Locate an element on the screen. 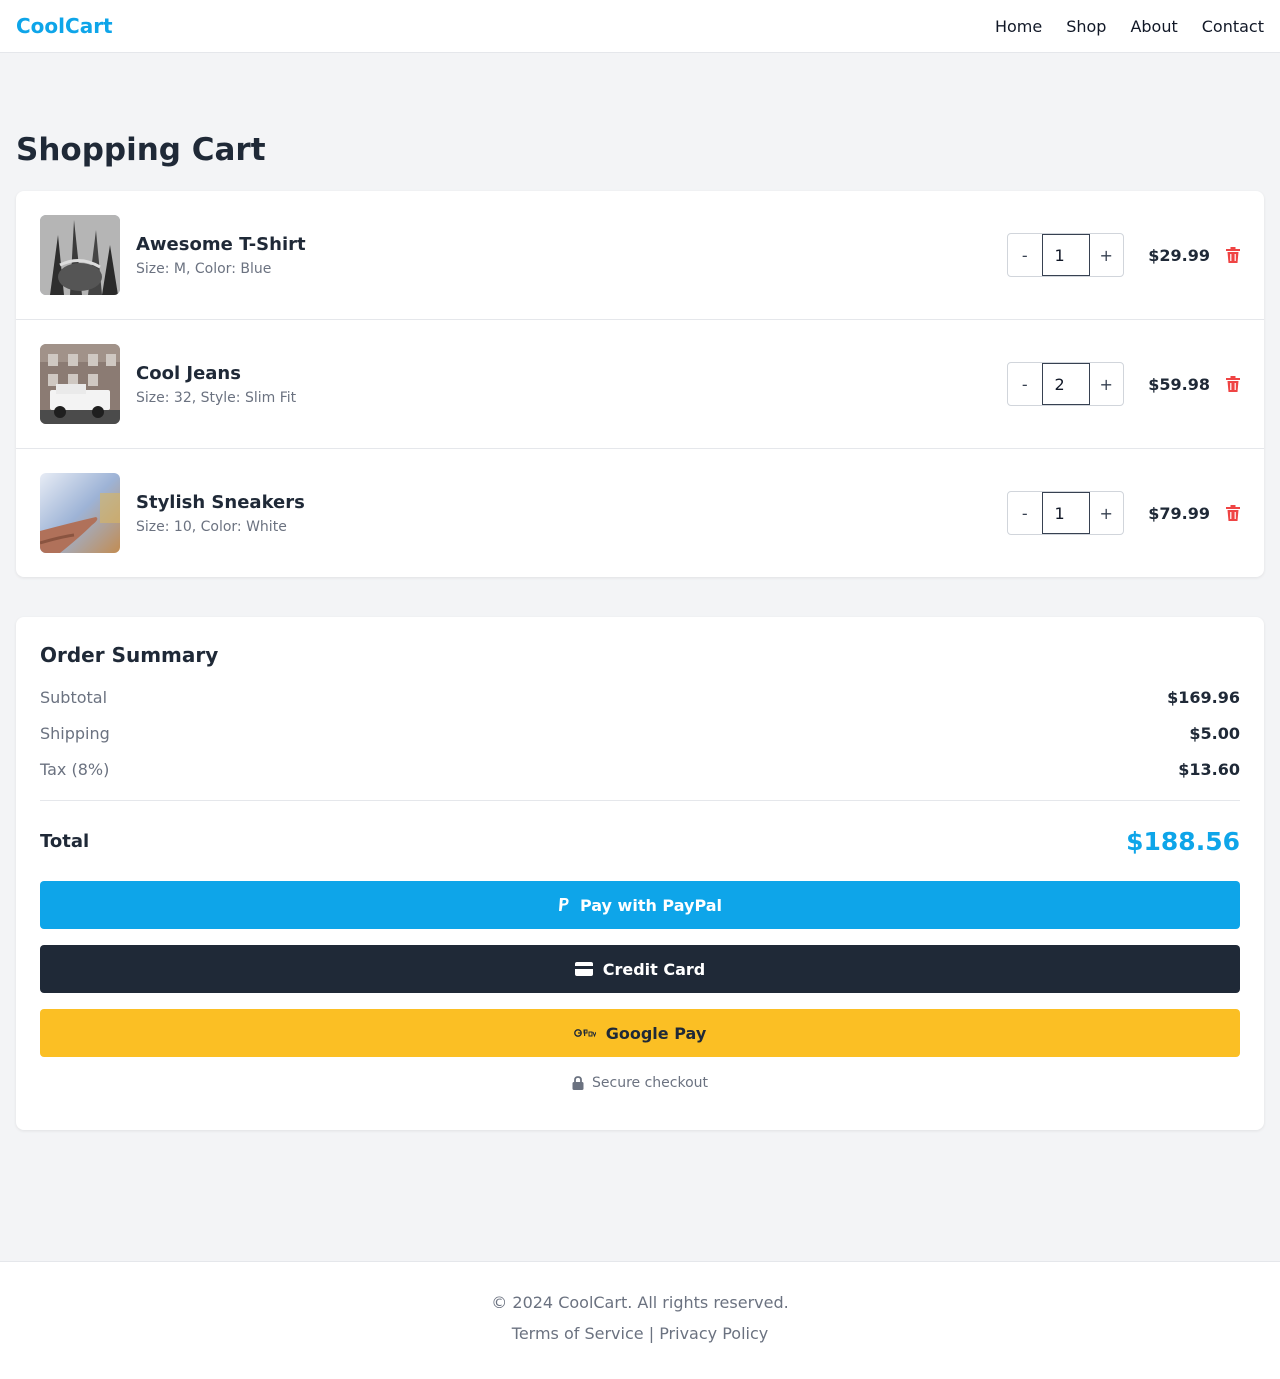 The height and width of the screenshot is (1379, 1280). item-price: $59.98 is located at coordinates (1179, 384).